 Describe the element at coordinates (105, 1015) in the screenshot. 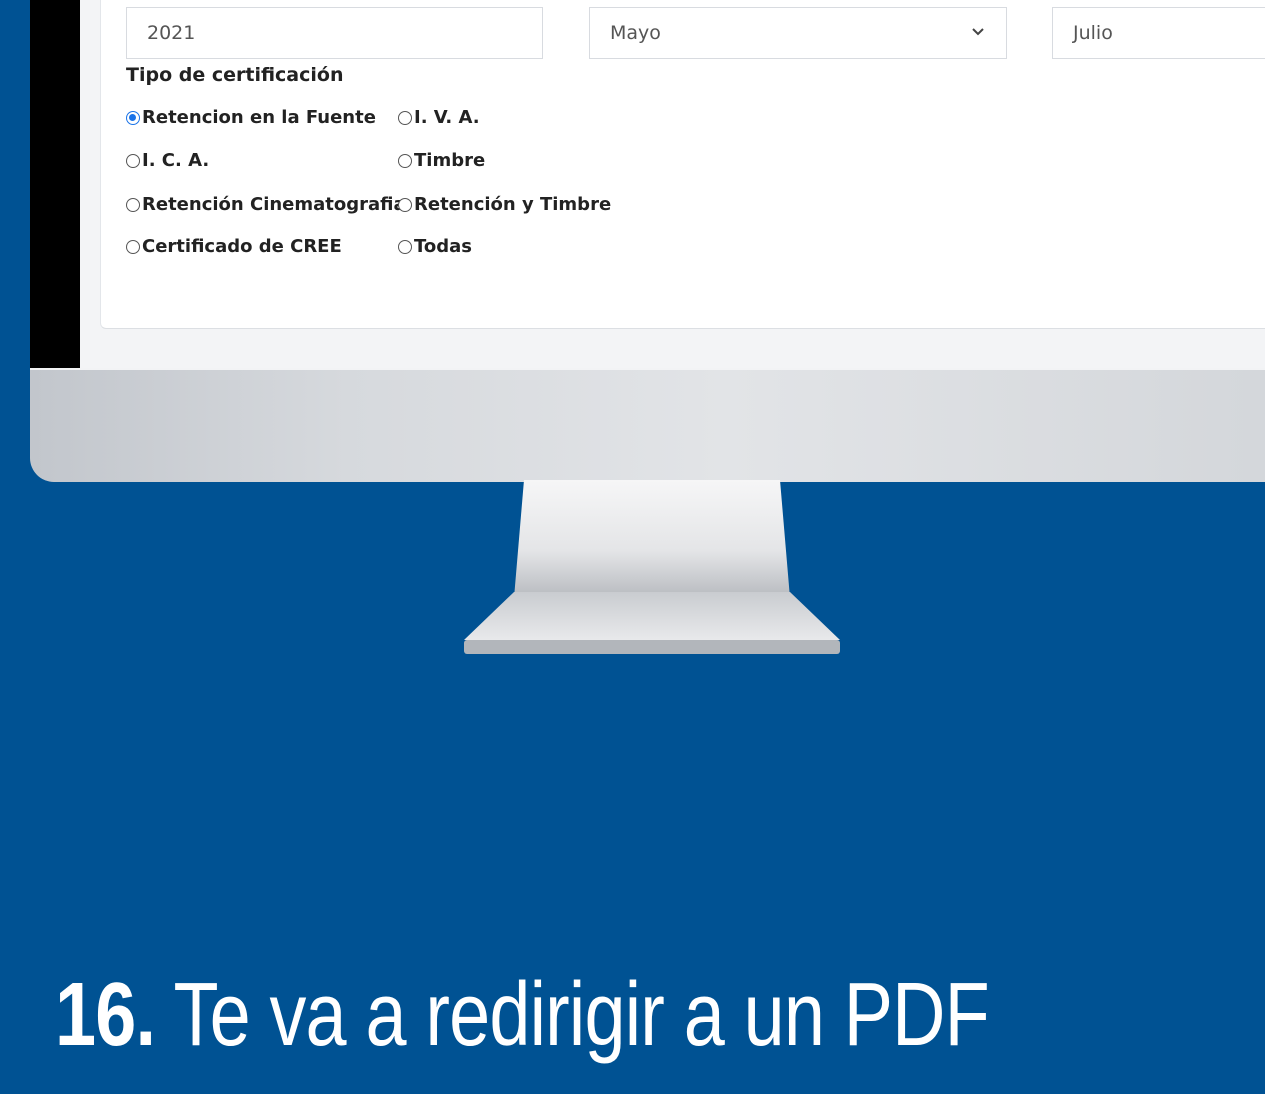

I see `step-number: 16.` at that location.